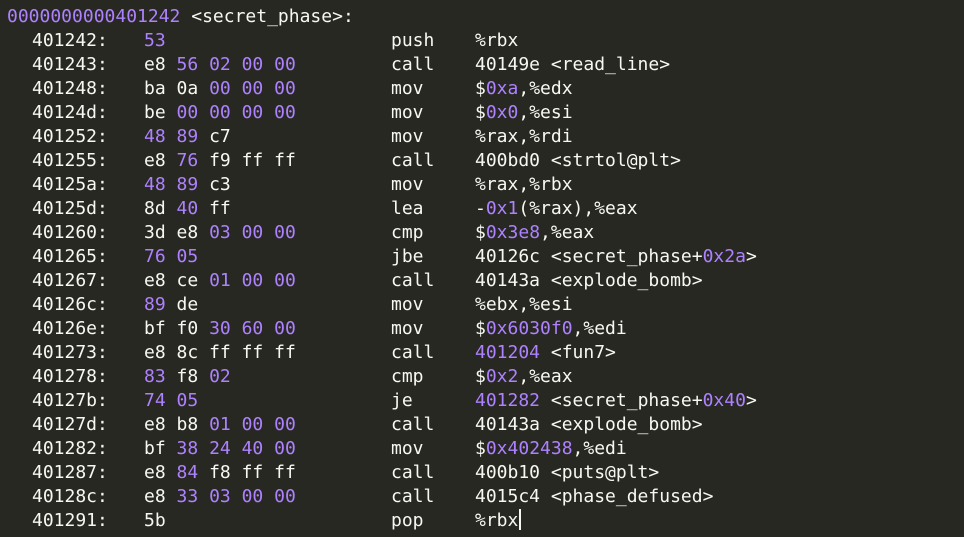 The image size is (964, 537). What do you see at coordinates (155, 376) in the screenshot?
I see `byte: 83` at bounding box center [155, 376].